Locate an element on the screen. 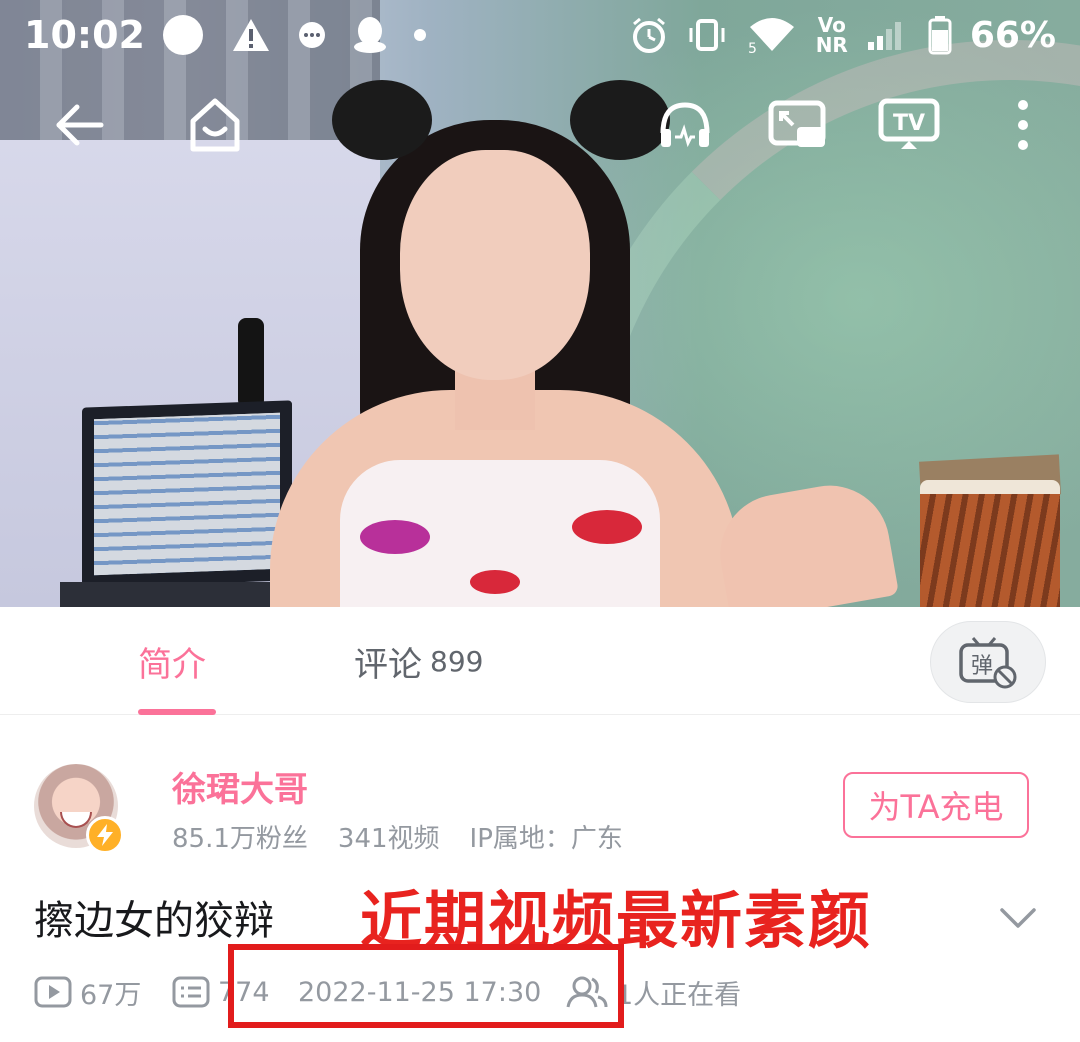  charge-button: 为TA充电 is located at coordinates (936, 805).